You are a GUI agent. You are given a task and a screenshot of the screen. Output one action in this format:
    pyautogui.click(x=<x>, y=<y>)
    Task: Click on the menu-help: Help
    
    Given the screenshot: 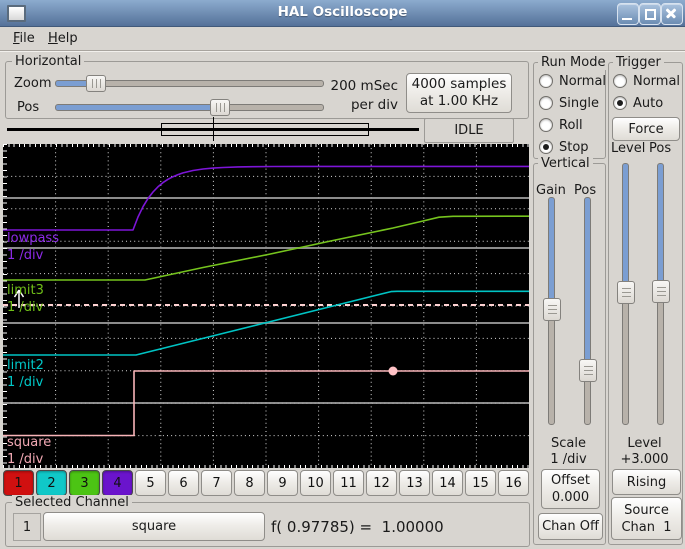 What is the action you would take?
    pyautogui.click(x=63, y=38)
    